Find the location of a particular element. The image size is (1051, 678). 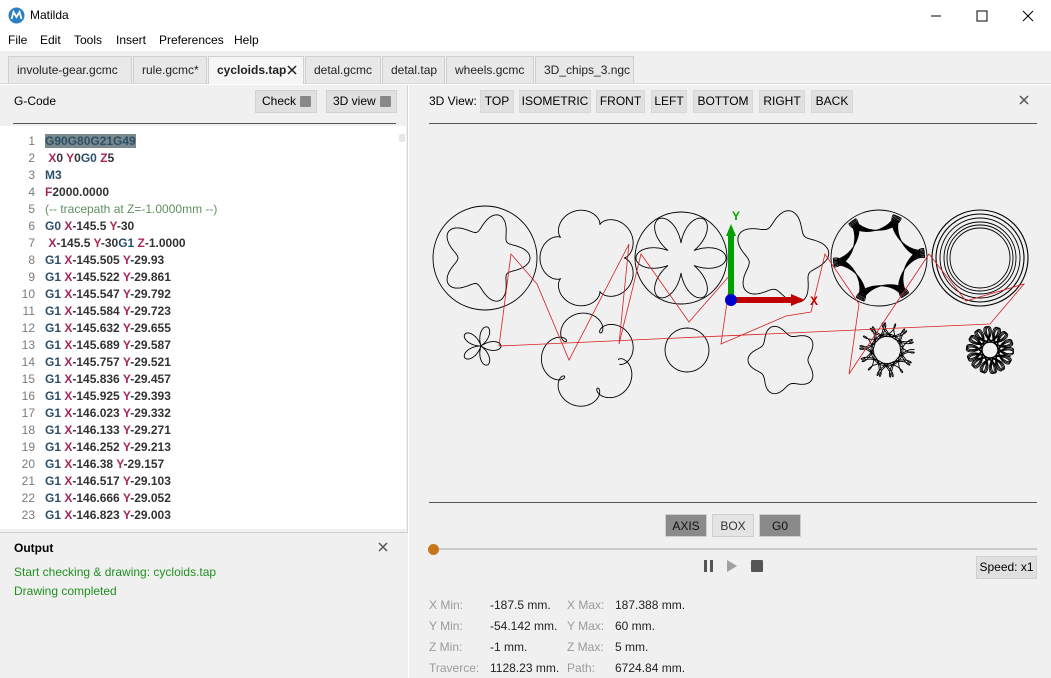

tab-label: cycloids.tap is located at coordinates (252, 70).